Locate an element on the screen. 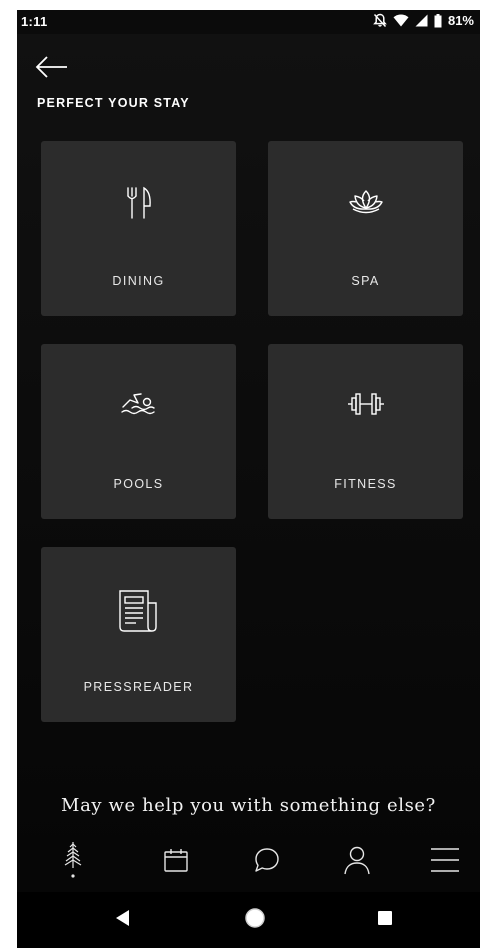 This screenshot has height=948, width=487. pressreader-tile: PRESSREADER is located at coordinates (138, 634).